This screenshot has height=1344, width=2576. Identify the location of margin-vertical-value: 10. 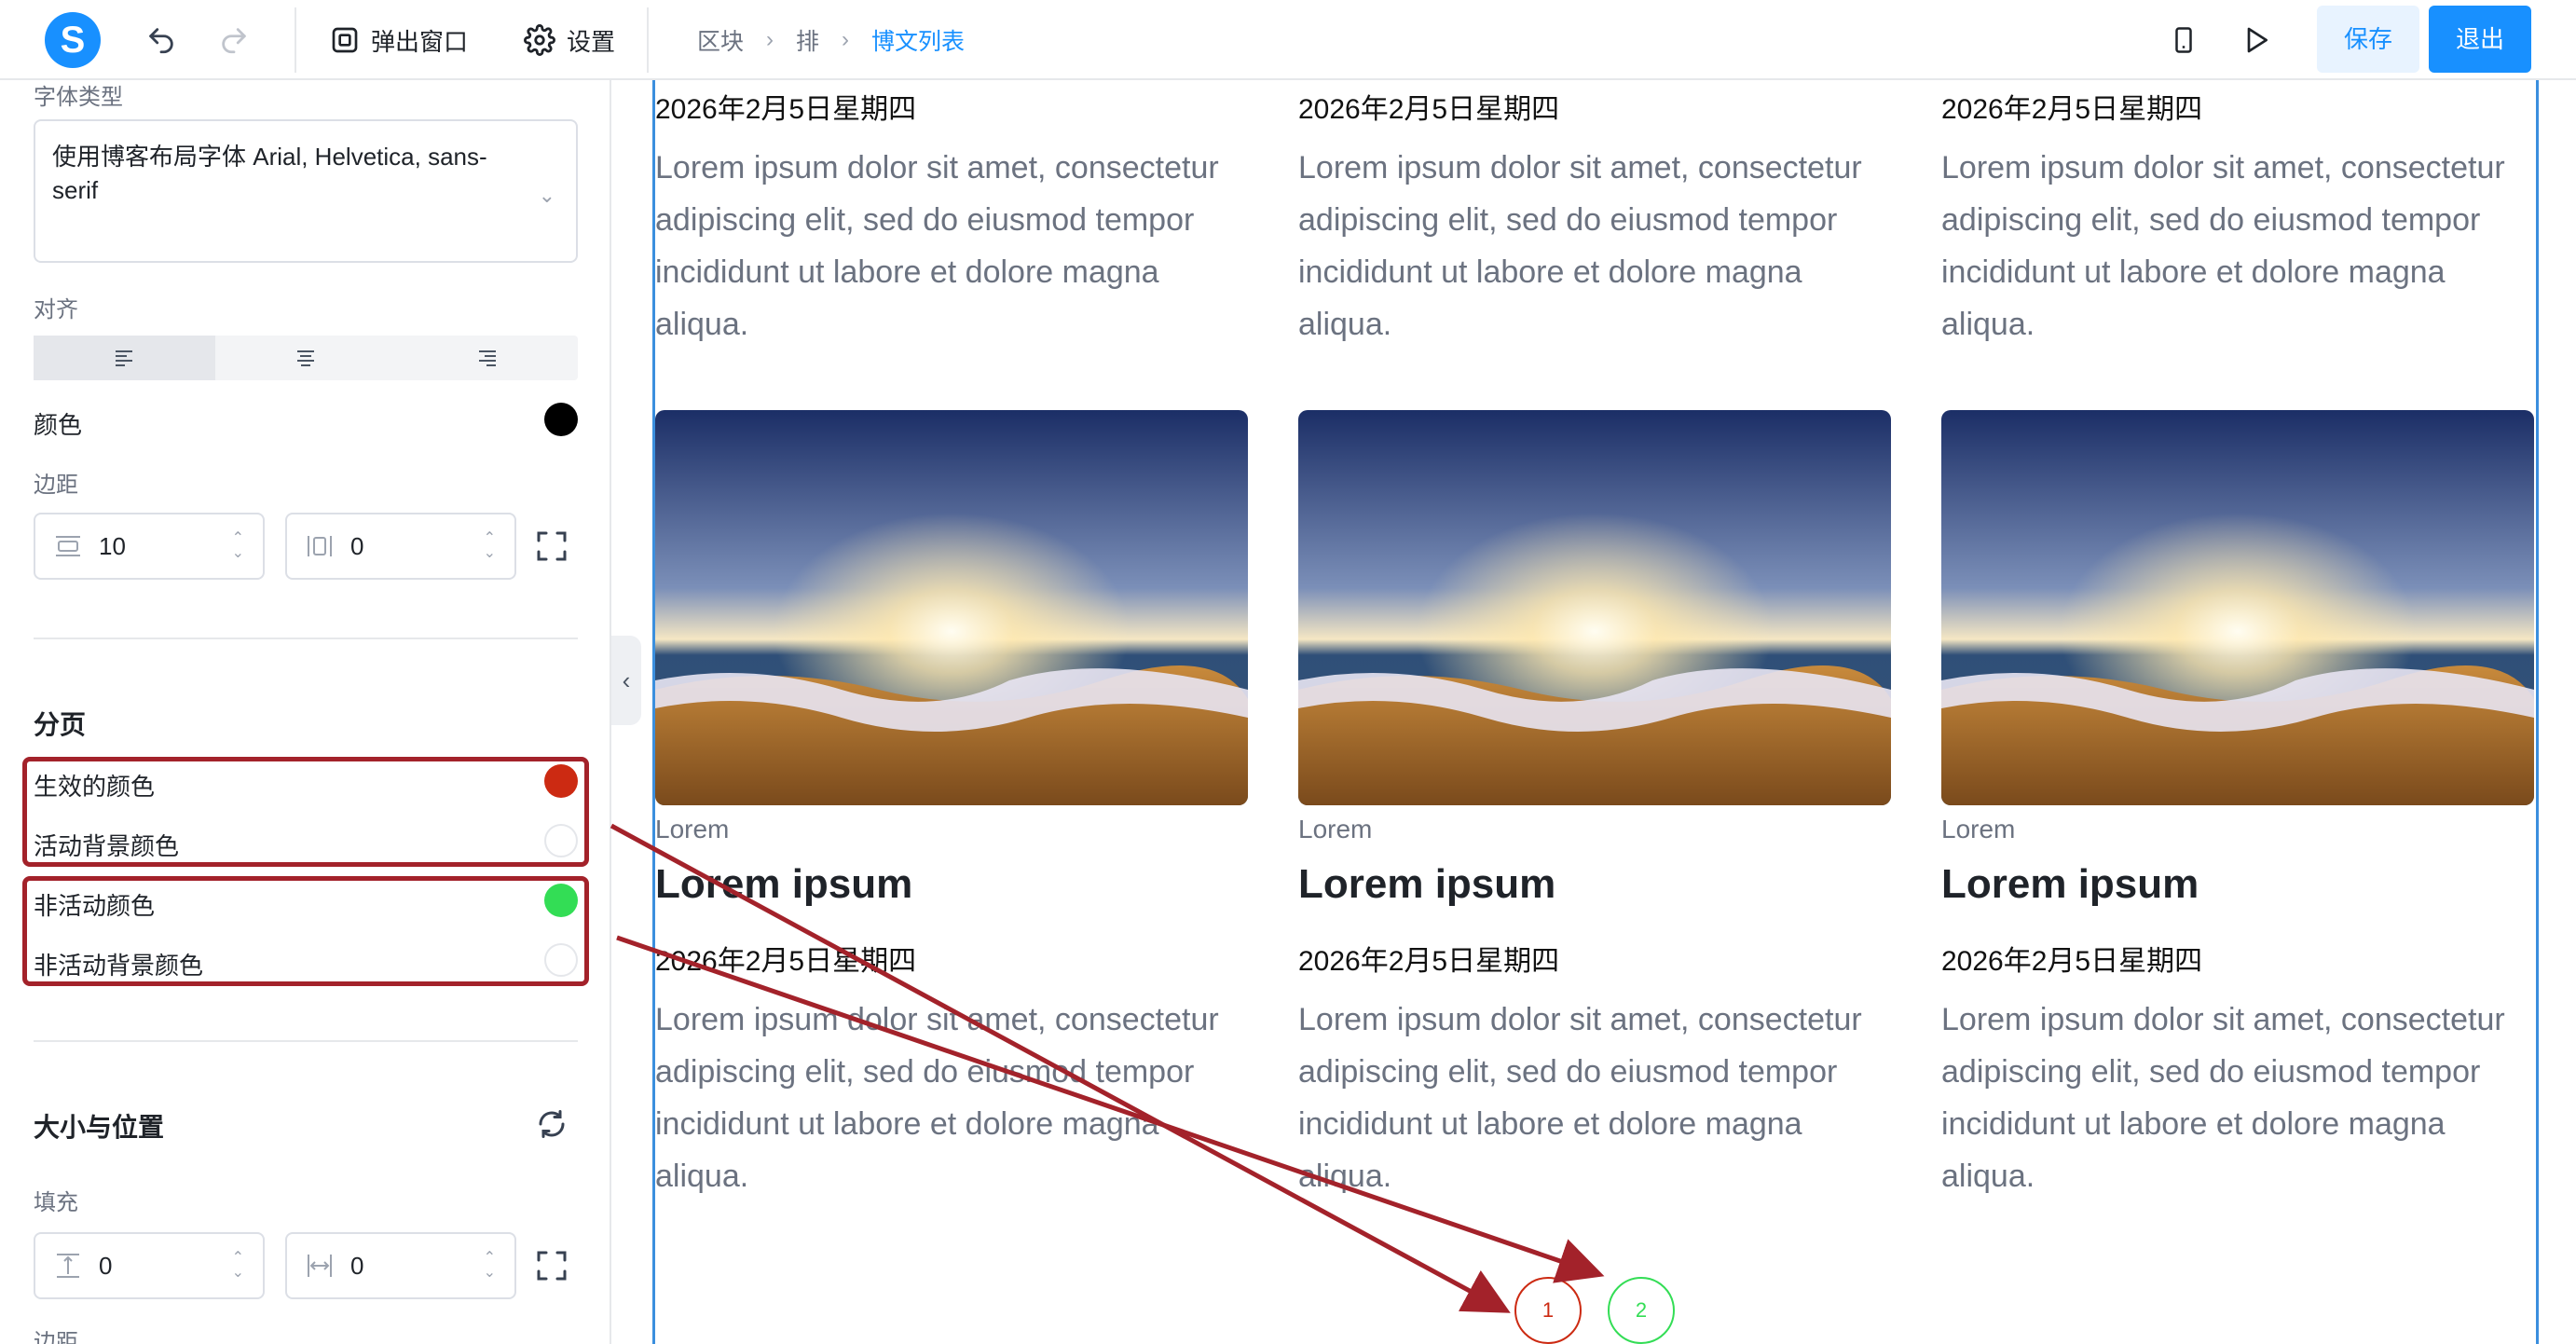
(112, 546).